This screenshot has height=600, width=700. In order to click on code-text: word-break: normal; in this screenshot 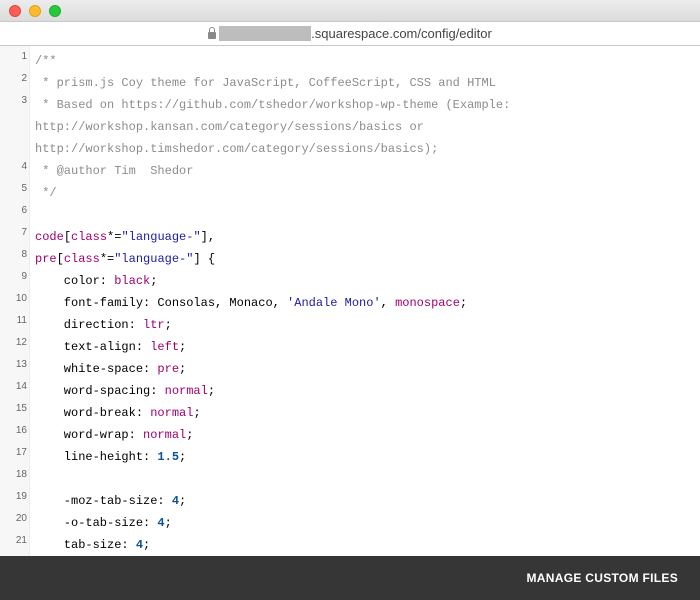, I will do `click(118, 413)`.